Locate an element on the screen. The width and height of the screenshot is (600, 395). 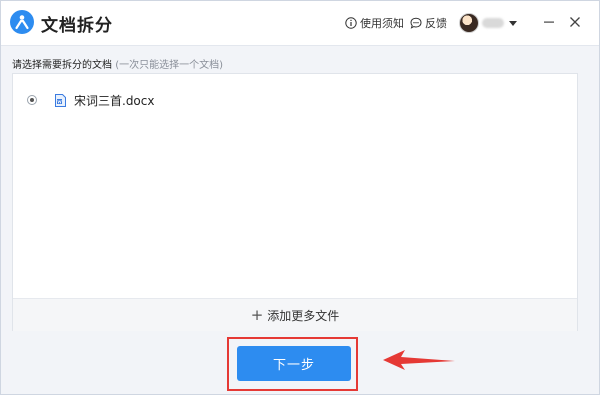
file-name: 宋词三首.docx is located at coordinates (114, 100).